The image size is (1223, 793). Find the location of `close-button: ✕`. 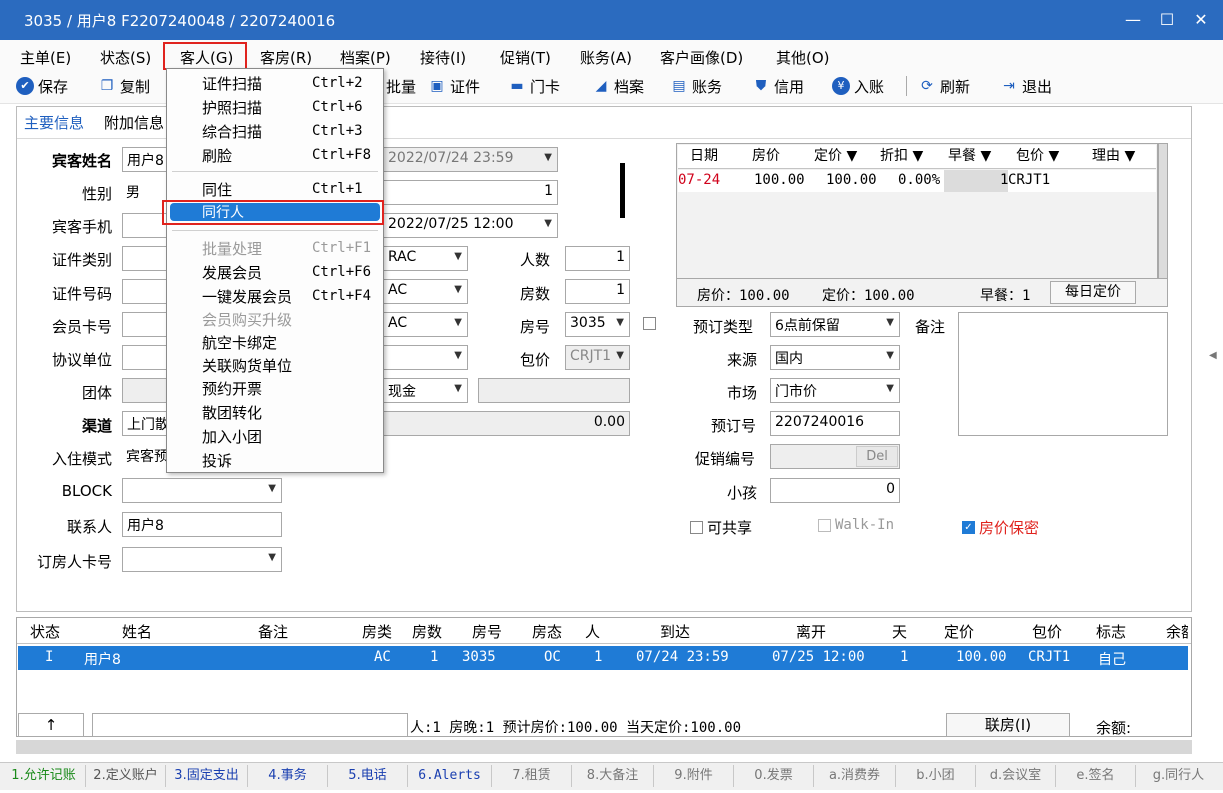

close-button: ✕ is located at coordinates (1201, 20).